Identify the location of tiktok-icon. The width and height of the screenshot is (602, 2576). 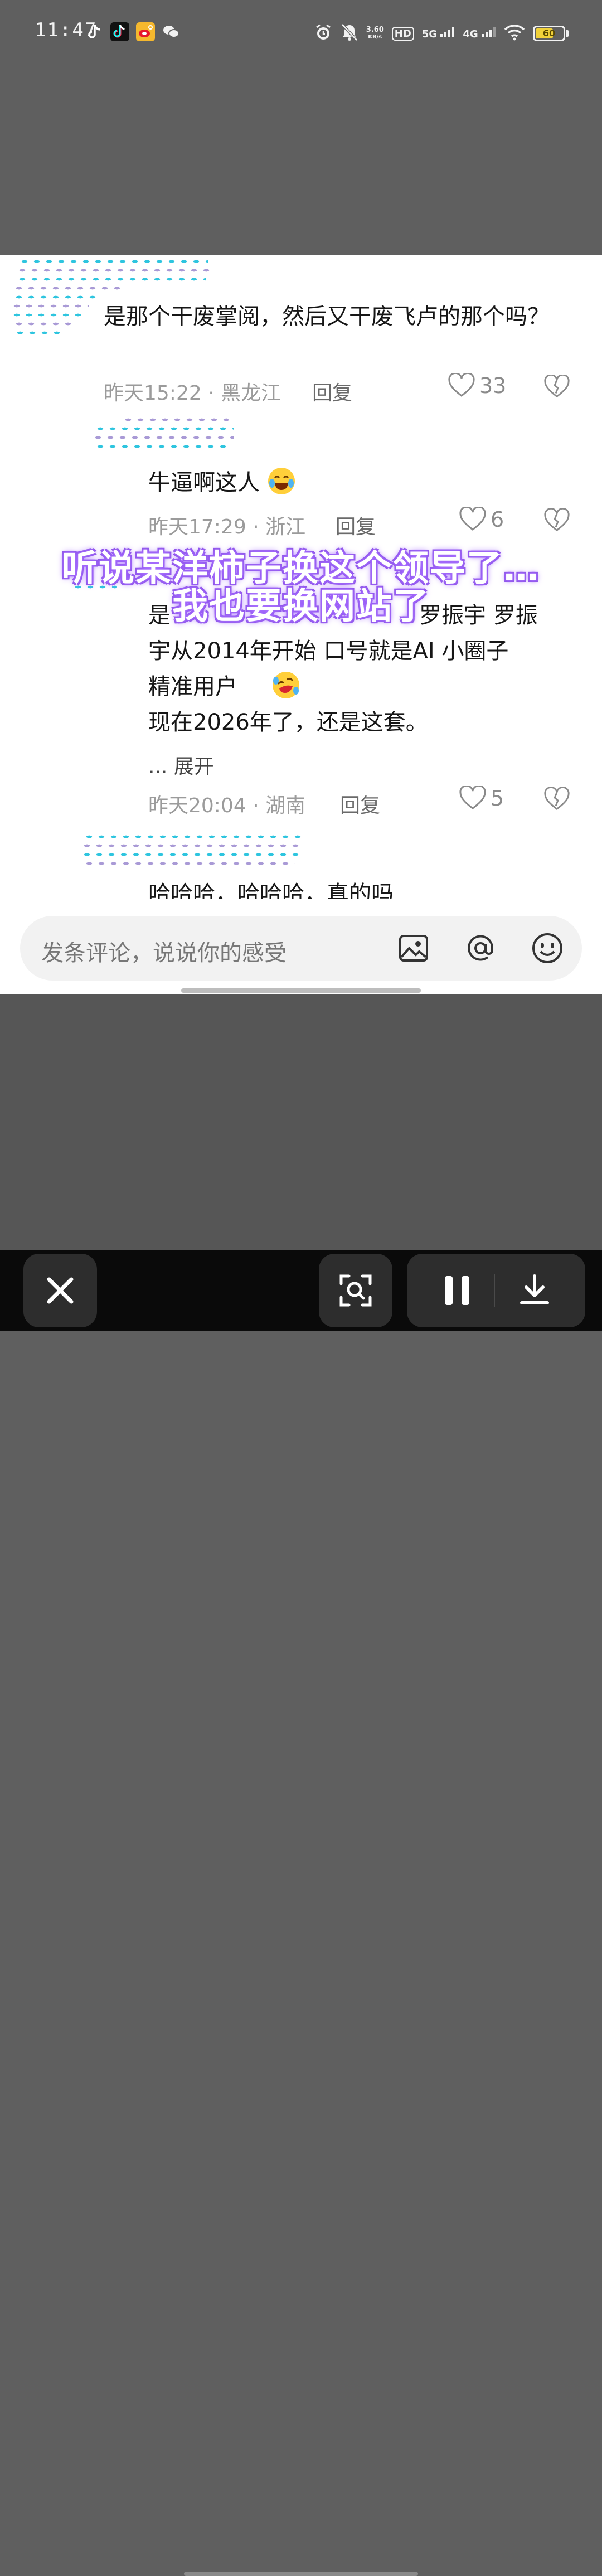
(120, 32).